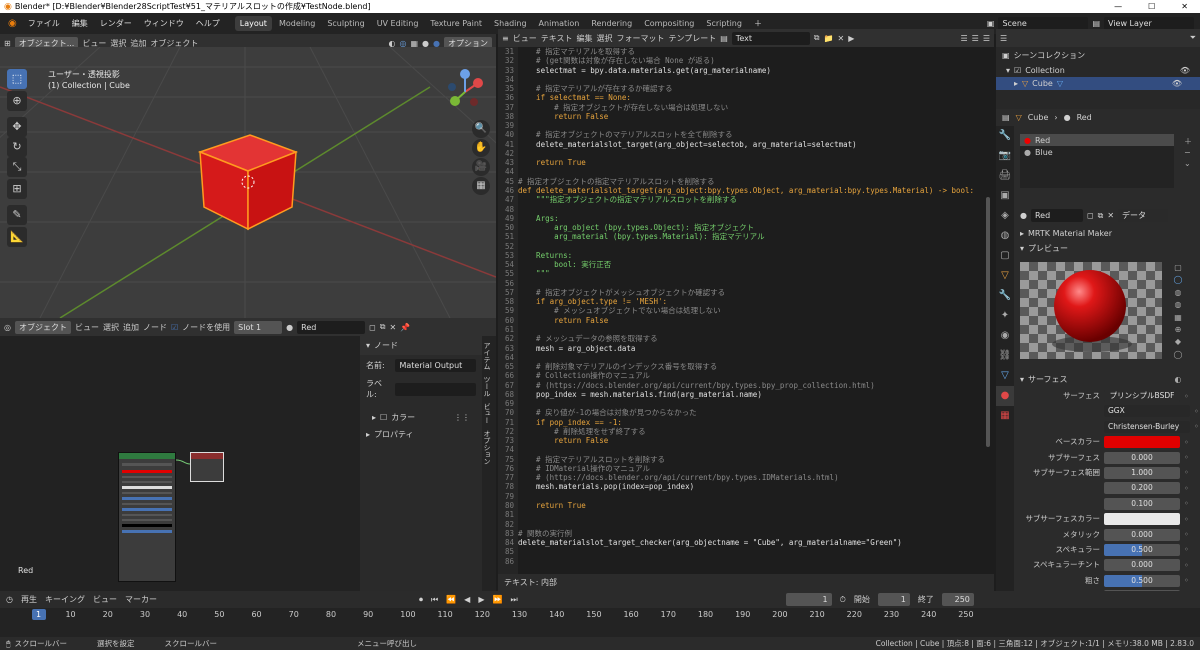  I want to click on measure-tool-icon: 📐, so click(17, 237).